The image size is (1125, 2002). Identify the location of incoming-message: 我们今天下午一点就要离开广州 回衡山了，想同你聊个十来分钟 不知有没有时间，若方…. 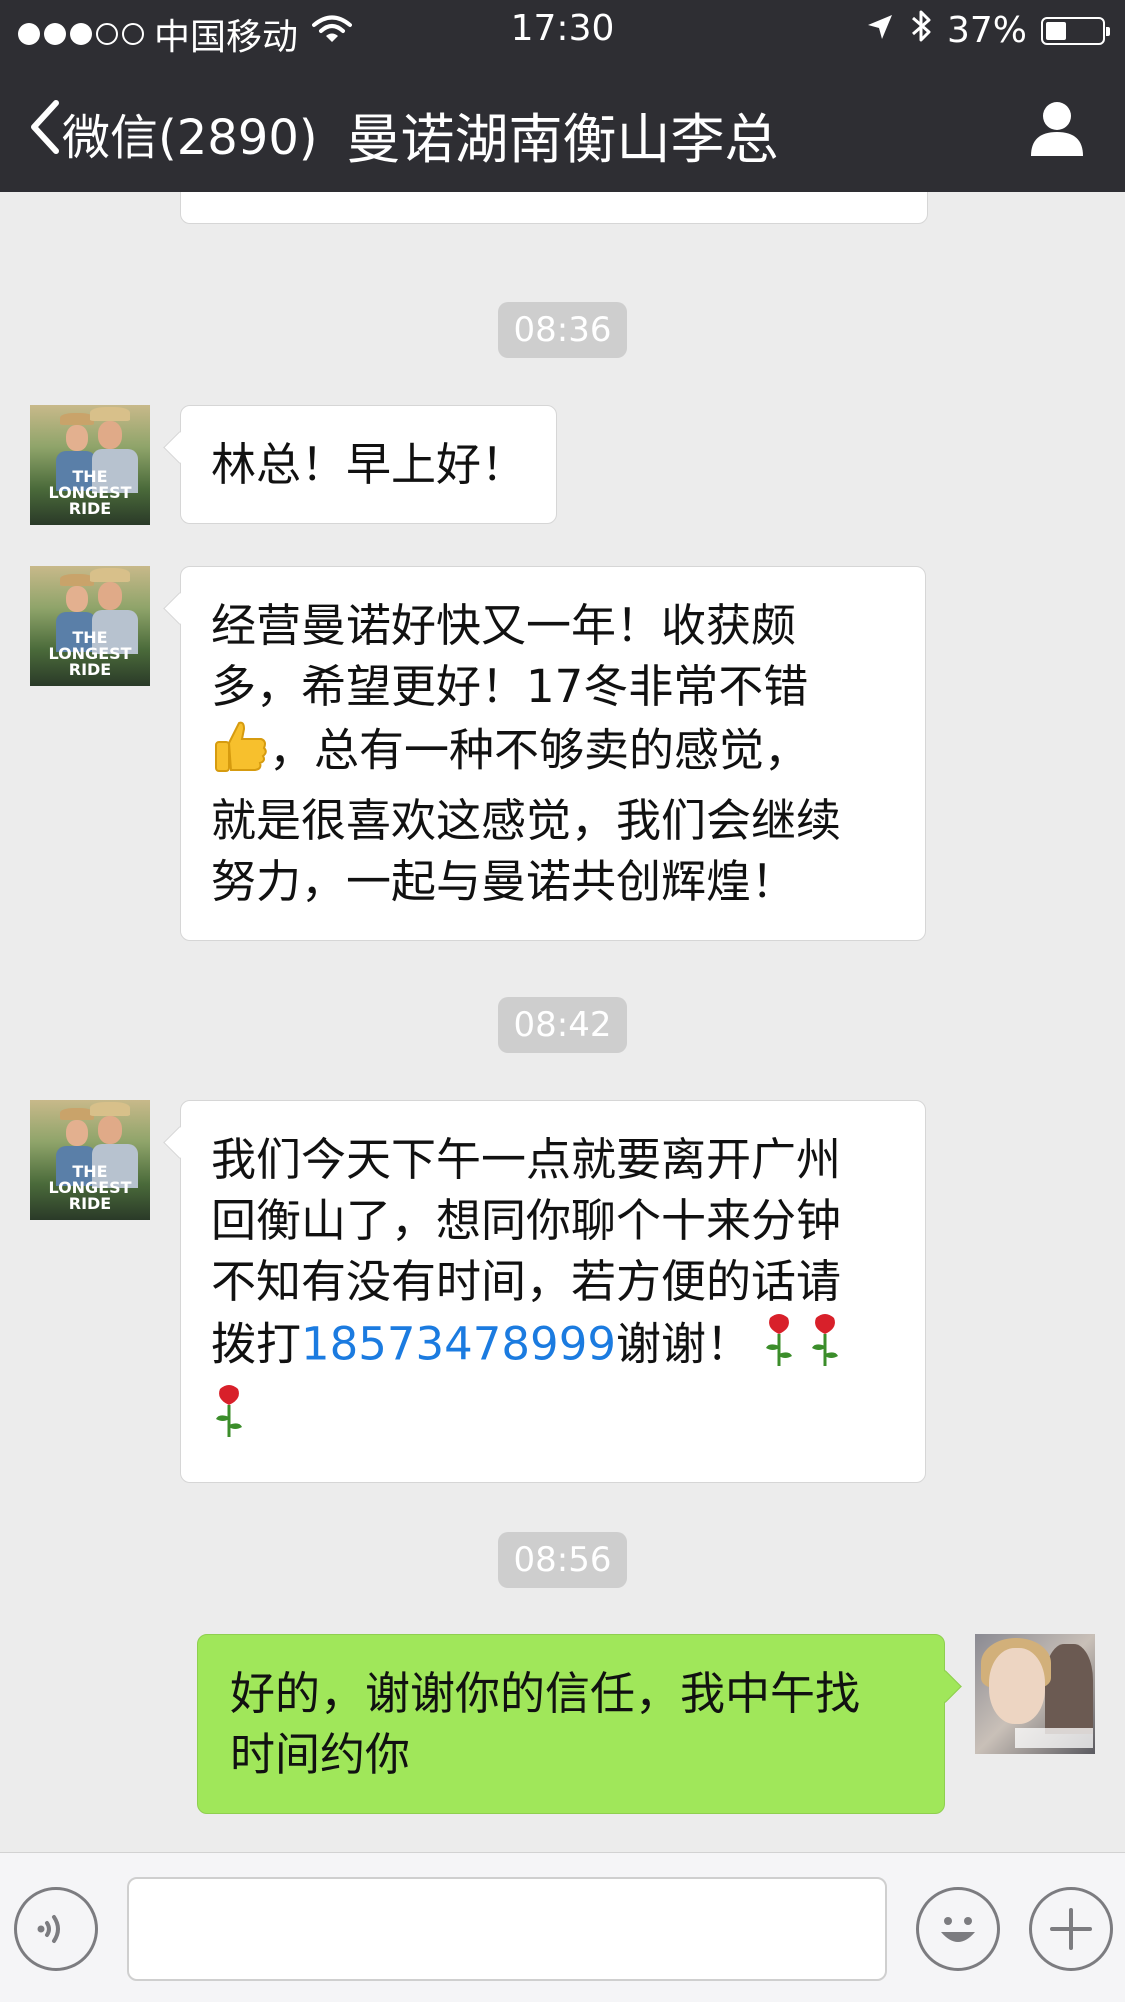
(553, 1291).